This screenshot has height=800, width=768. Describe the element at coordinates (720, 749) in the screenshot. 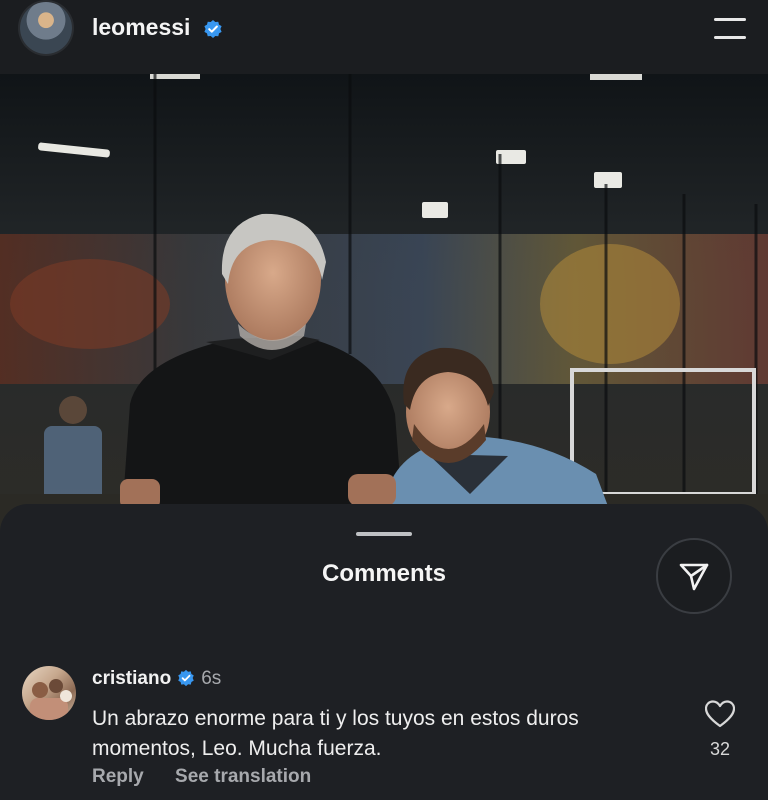

I see `like-count: 32` at that location.